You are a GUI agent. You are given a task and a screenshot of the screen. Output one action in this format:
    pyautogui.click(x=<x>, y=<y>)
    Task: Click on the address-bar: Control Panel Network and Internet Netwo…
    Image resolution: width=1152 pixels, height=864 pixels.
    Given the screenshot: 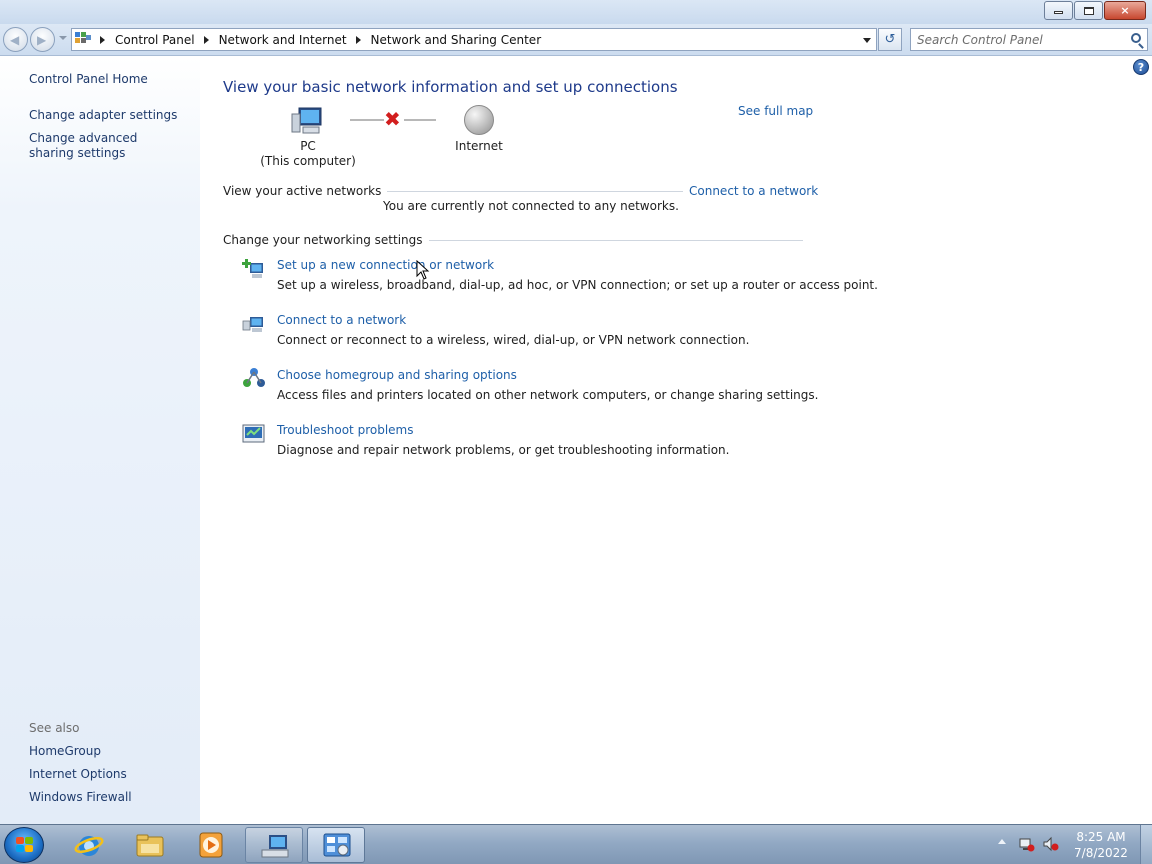 What is the action you would take?
    pyautogui.click(x=474, y=39)
    